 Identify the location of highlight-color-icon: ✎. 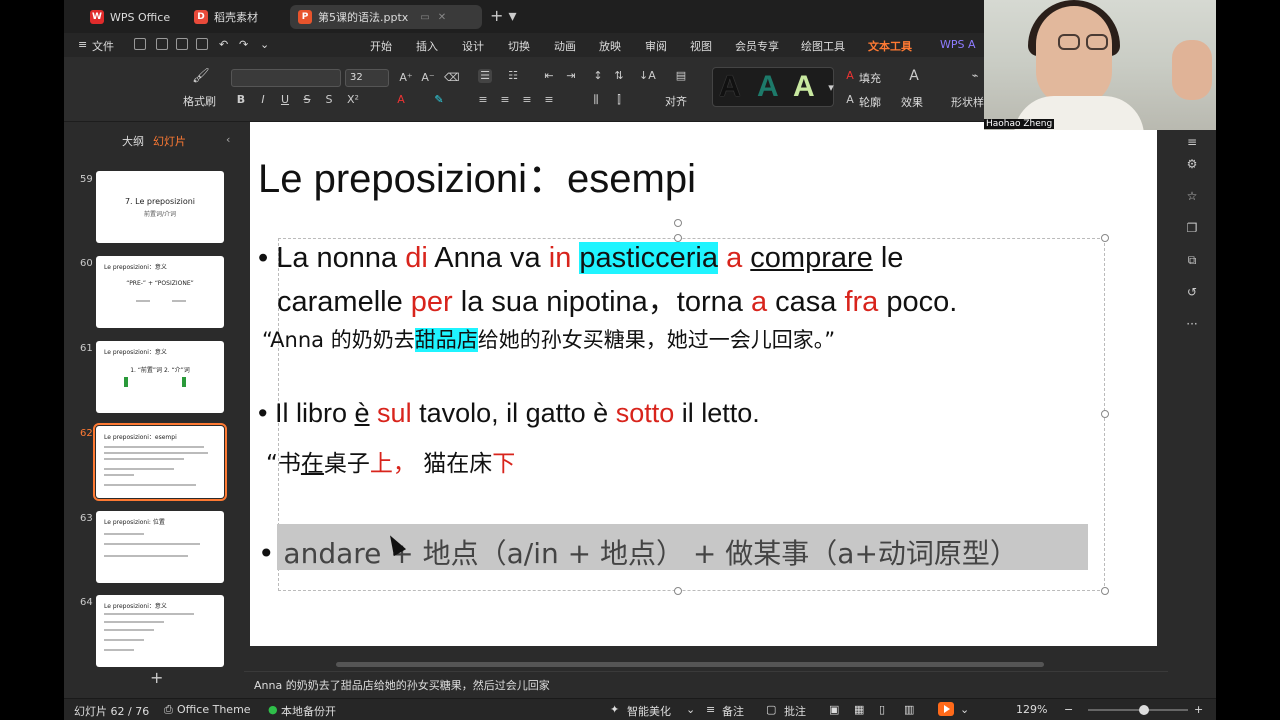
(439, 100).